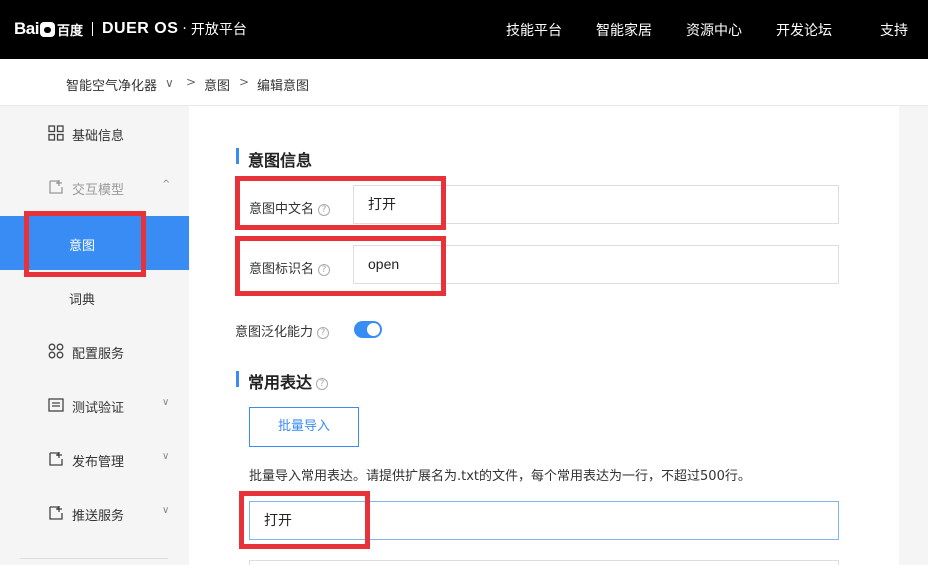  What do you see at coordinates (280, 382) in the screenshot?
I see `title-text: 常用表达` at bounding box center [280, 382].